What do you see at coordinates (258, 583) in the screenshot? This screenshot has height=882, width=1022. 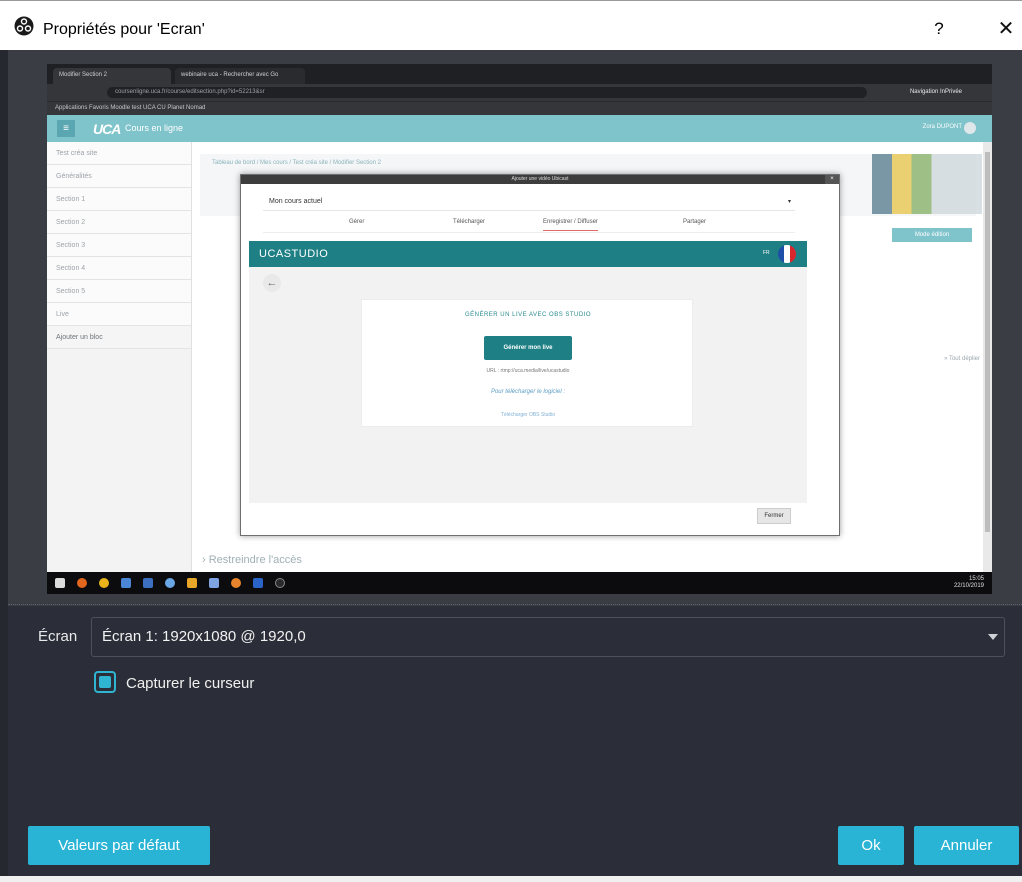 I see `word-icon` at bounding box center [258, 583].